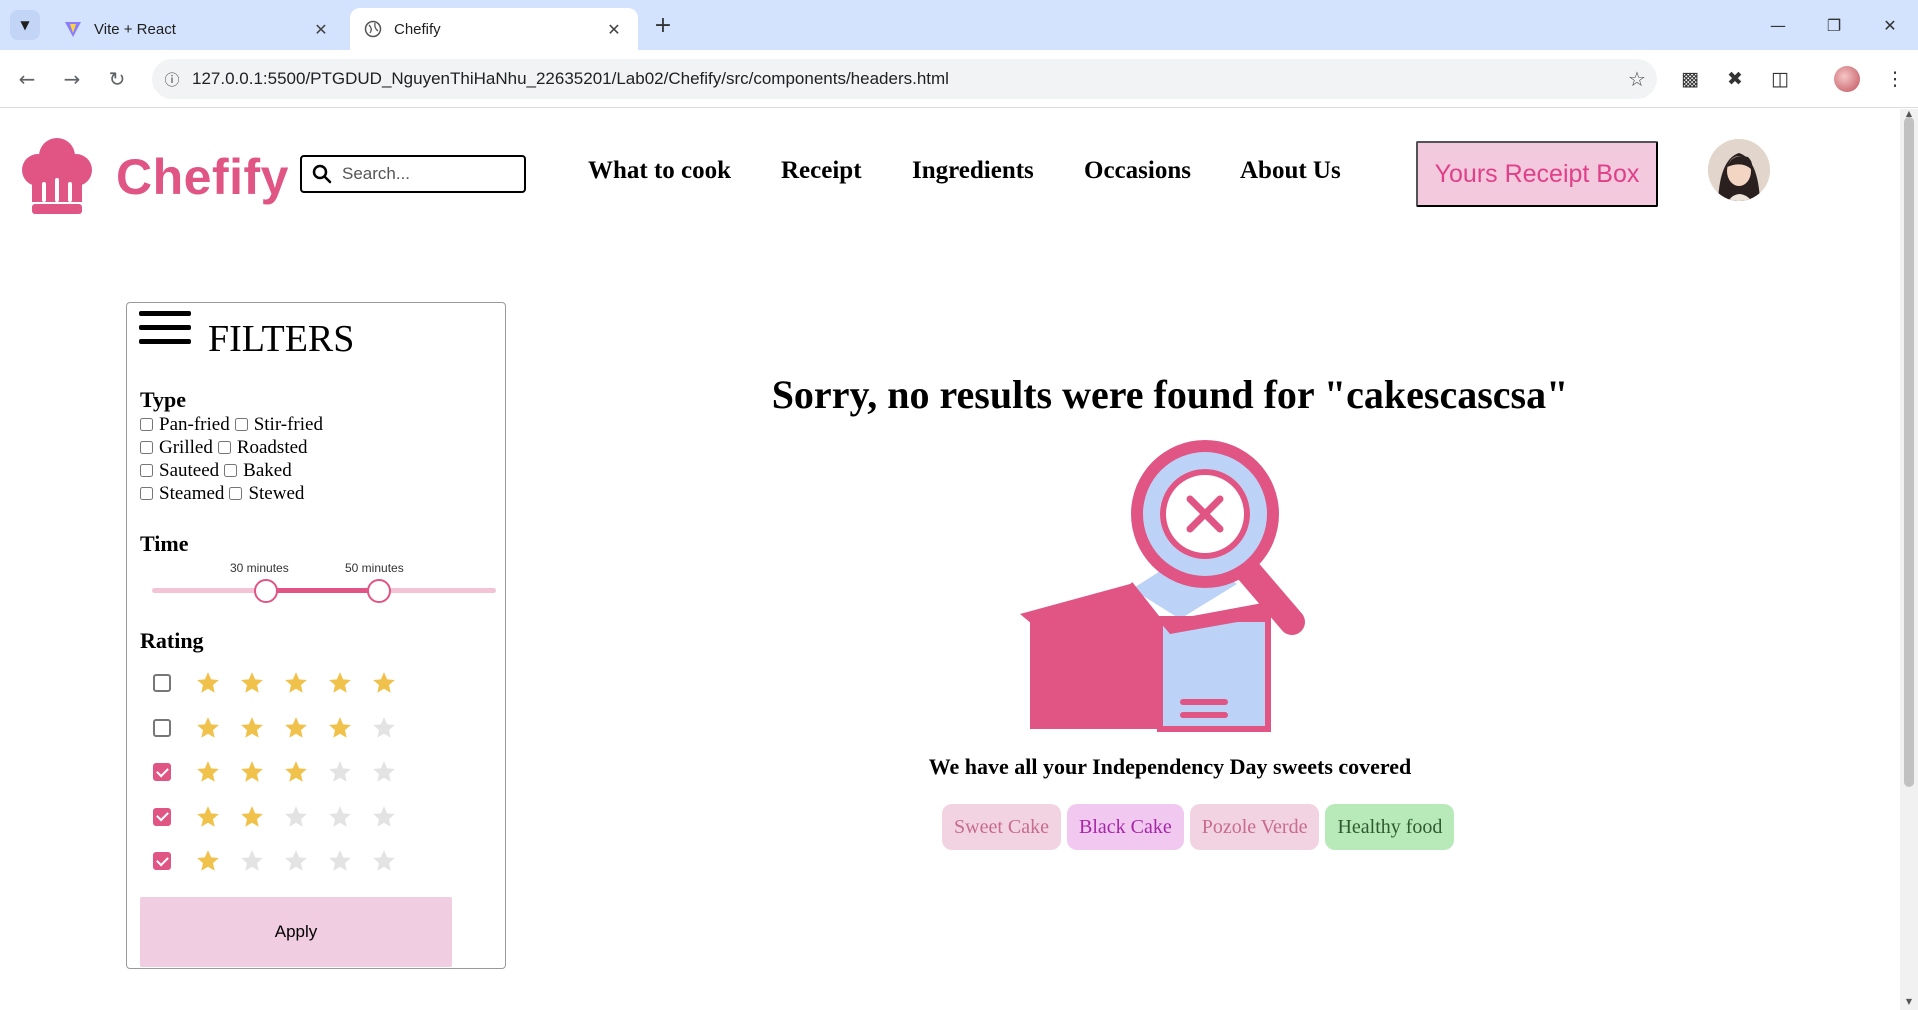 Image resolution: width=1918 pixels, height=1010 pixels. I want to click on site-logo: Chefify, so click(155, 177).